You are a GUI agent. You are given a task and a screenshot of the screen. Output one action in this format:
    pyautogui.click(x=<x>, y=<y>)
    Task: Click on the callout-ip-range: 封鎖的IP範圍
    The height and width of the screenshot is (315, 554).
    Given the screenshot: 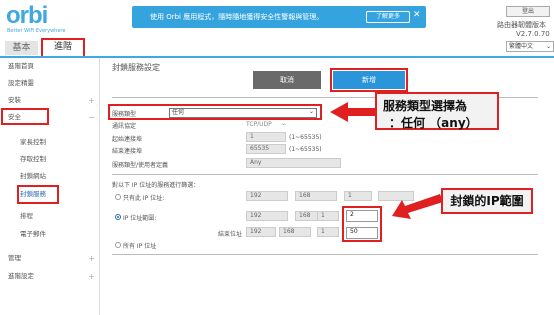 What is the action you would take?
    pyautogui.click(x=487, y=201)
    